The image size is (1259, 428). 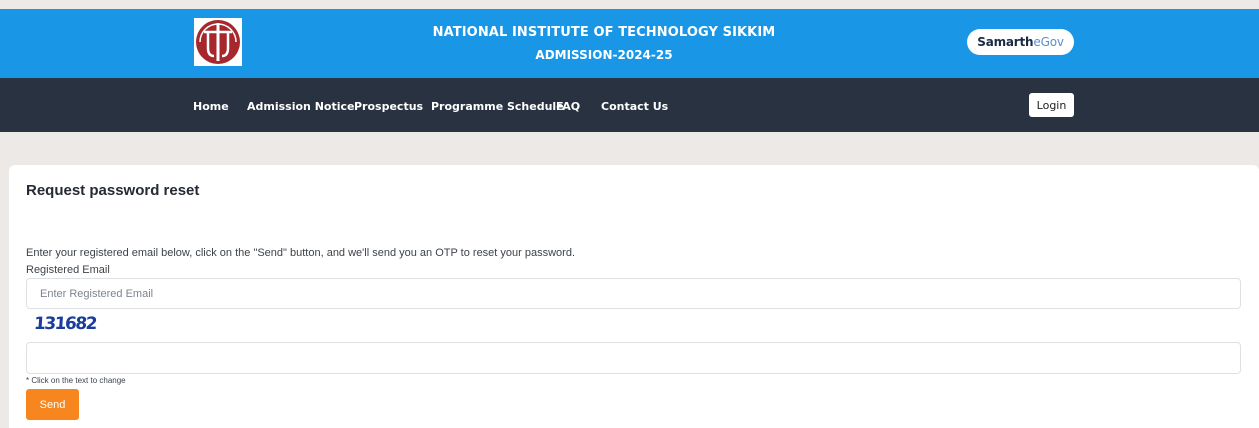 I want to click on page-title: Request password reset, so click(x=113, y=190).